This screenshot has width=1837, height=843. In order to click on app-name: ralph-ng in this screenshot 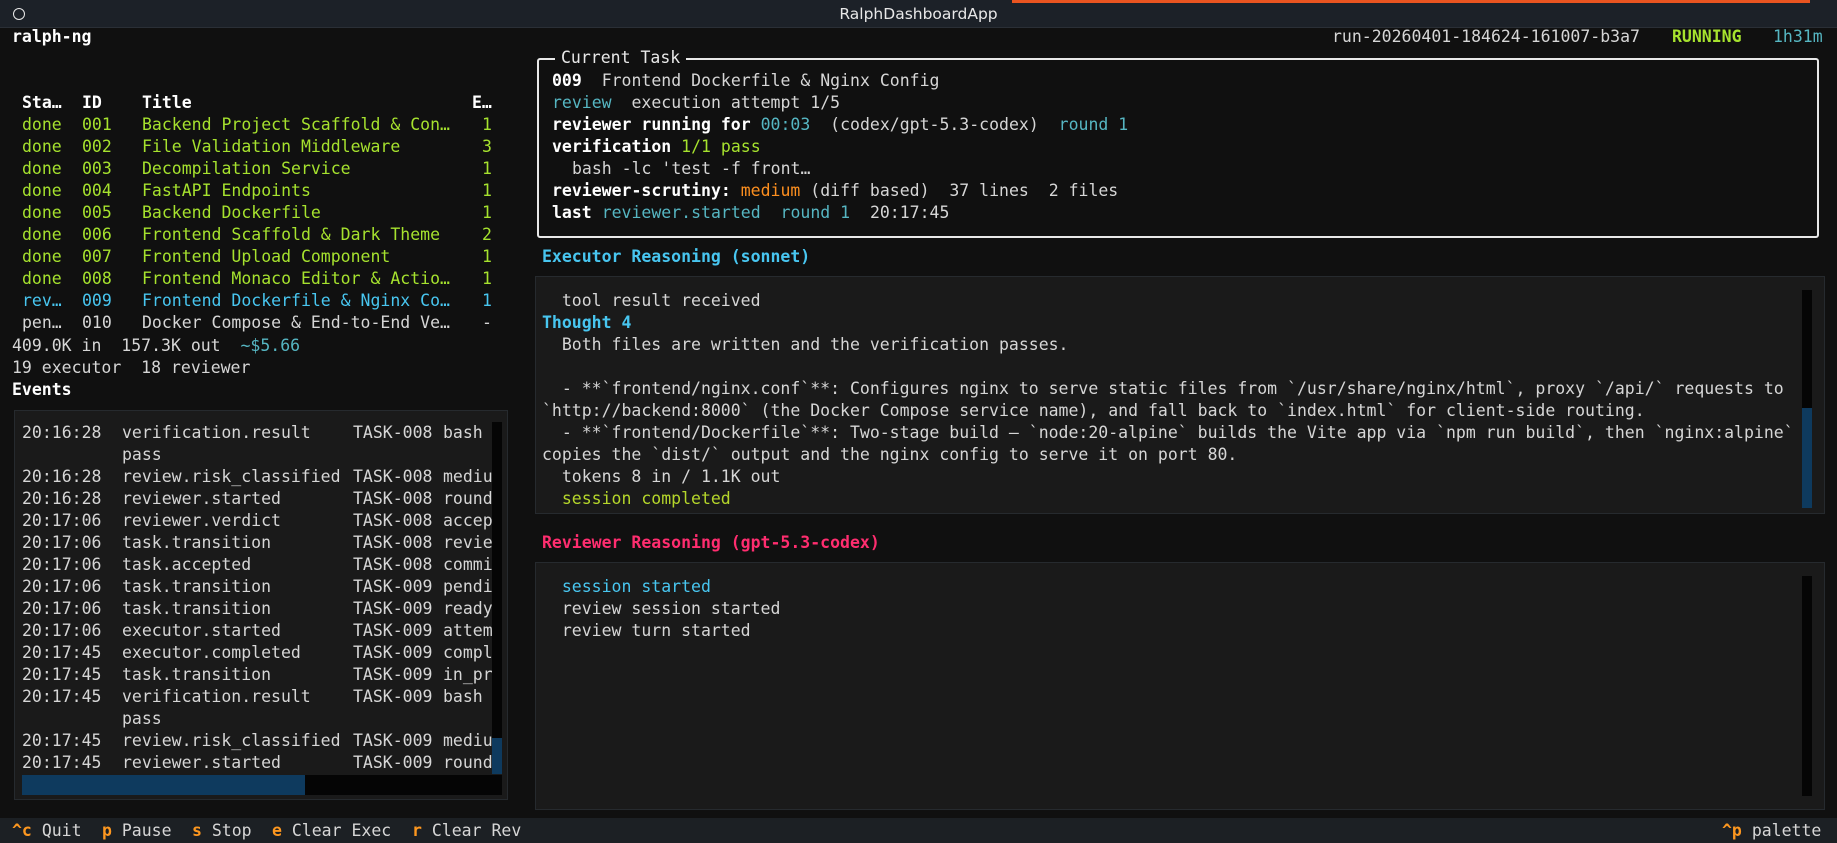, I will do `click(52, 36)`.